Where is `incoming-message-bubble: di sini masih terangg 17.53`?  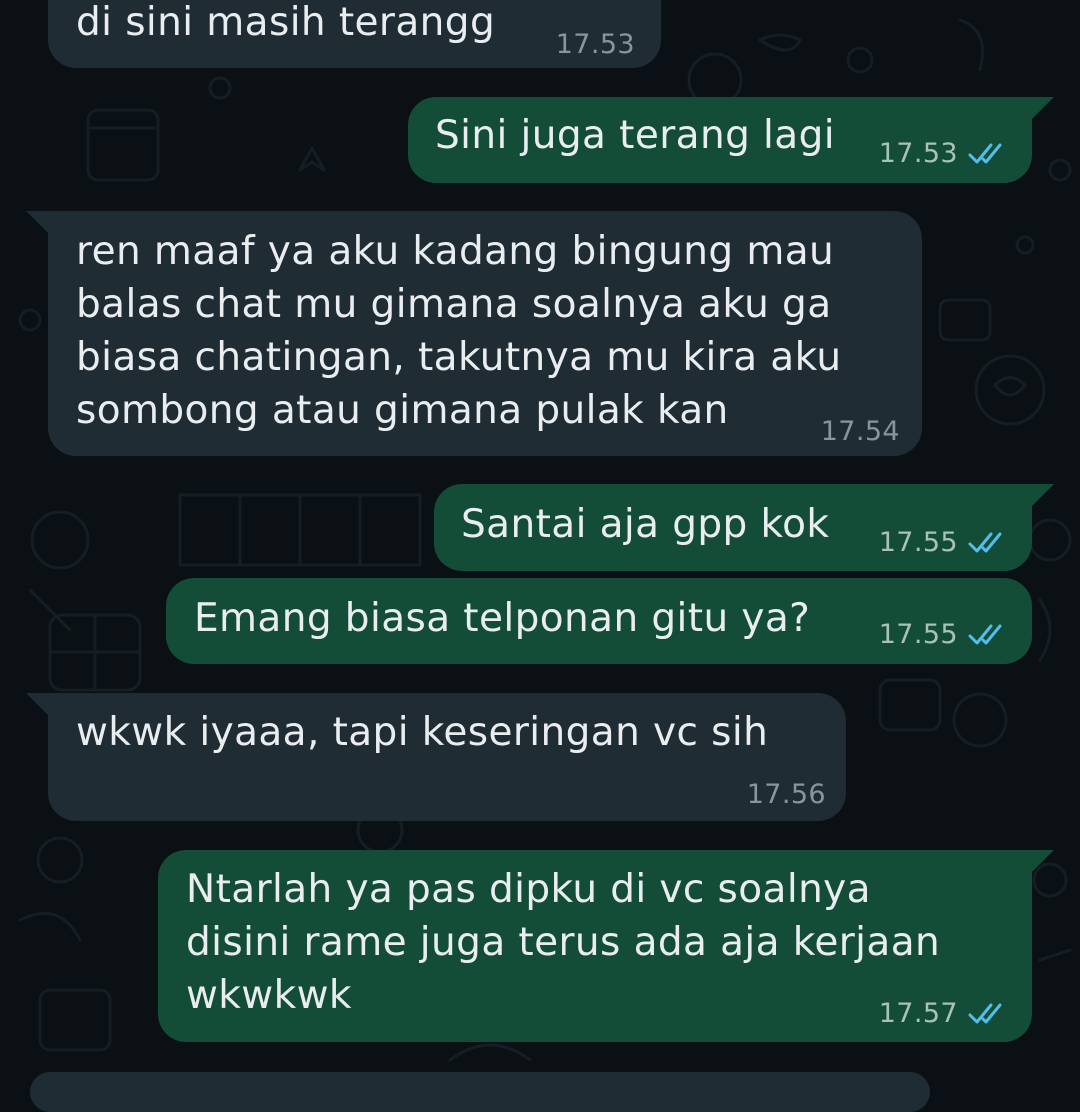 incoming-message-bubble: di sini masih terangg 17.53 is located at coordinates (354, 34).